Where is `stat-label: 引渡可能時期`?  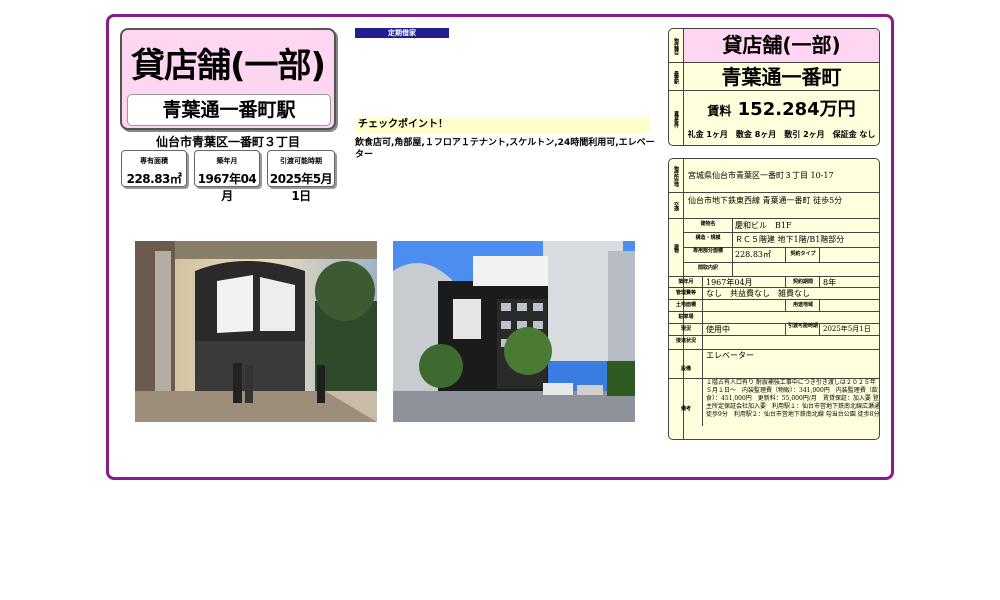
stat-label: 引渡可能時期 is located at coordinates (301, 161).